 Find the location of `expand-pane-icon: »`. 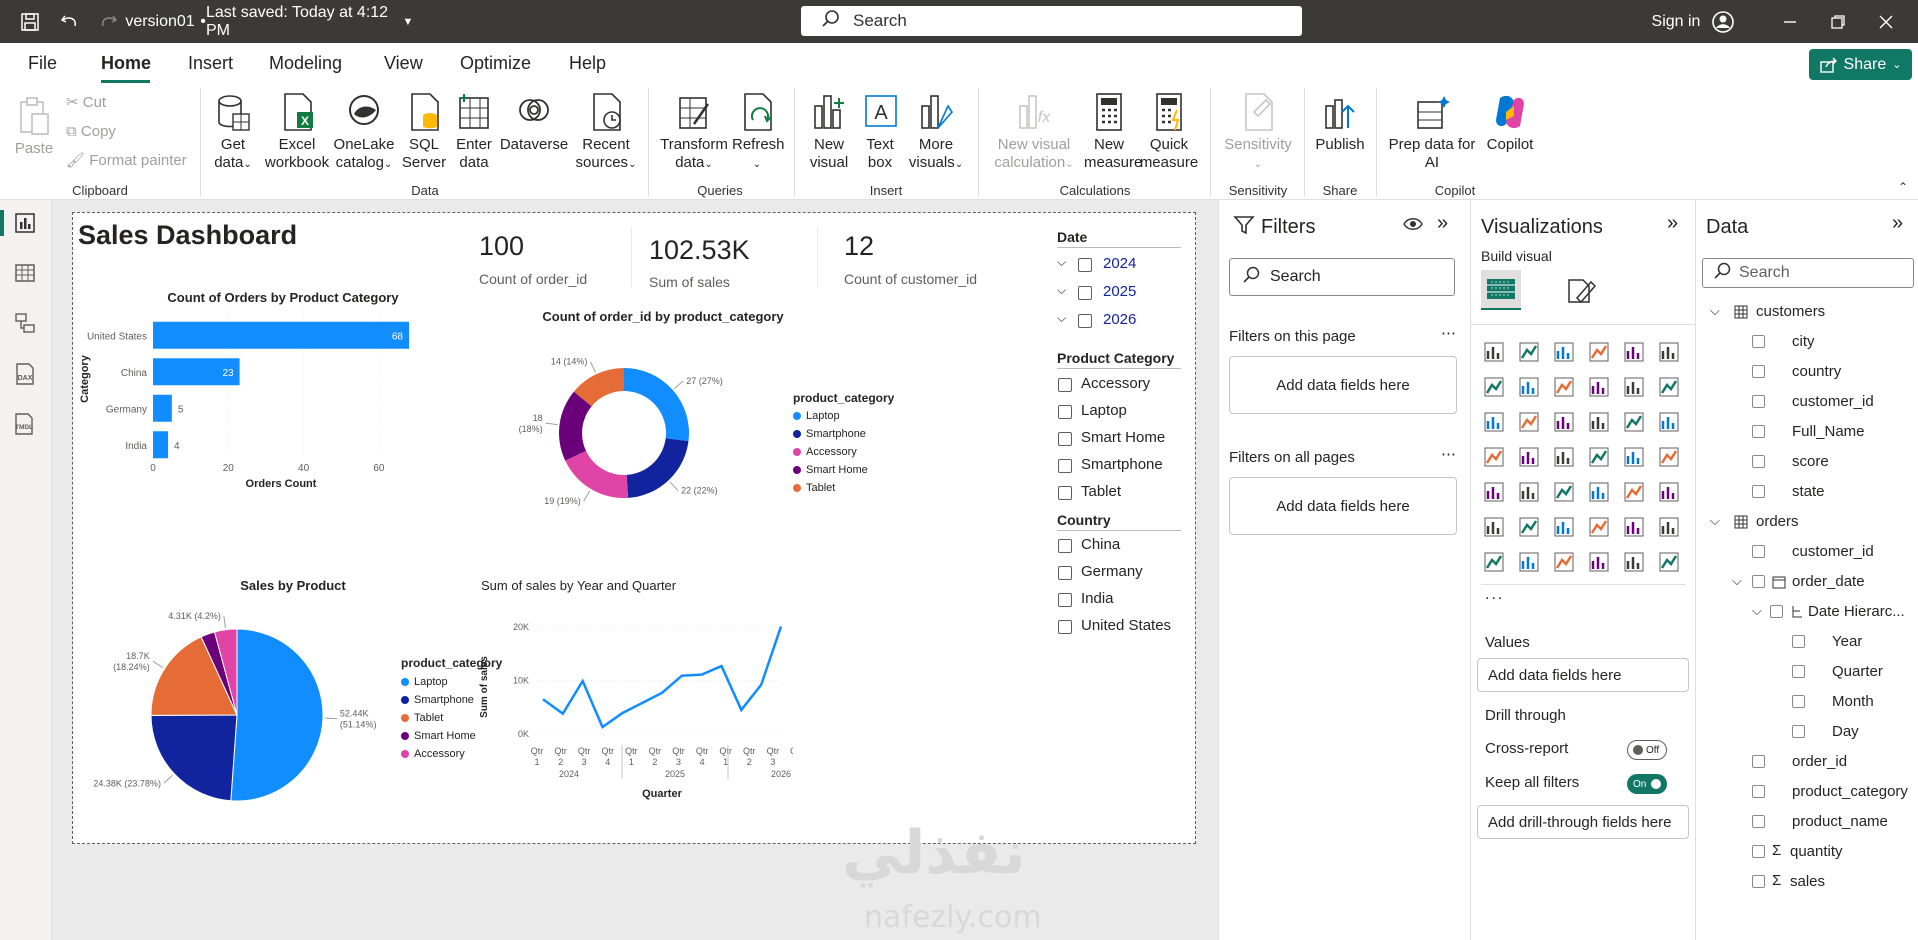

expand-pane-icon: » is located at coordinates (1672, 223).